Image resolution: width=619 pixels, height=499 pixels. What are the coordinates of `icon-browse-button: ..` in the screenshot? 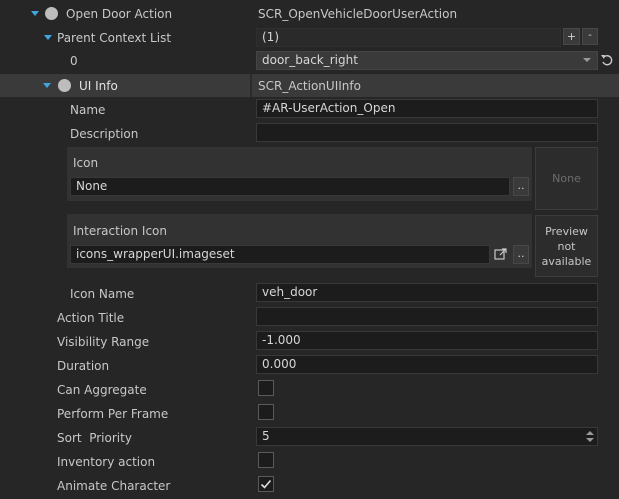 It's located at (521, 186).